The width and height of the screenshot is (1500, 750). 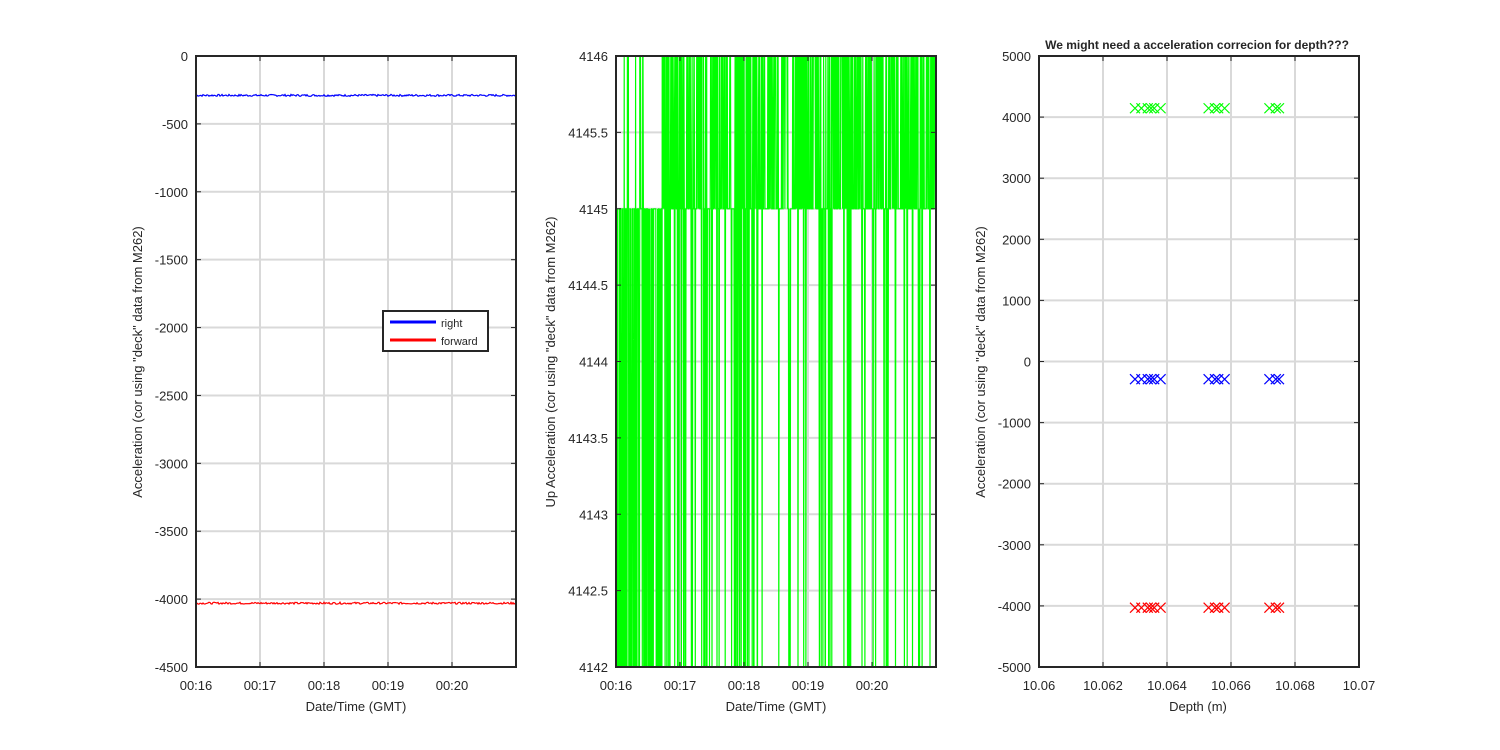 What do you see at coordinates (1039, 685) in the screenshot?
I see `x-tick-label: 10.06` at bounding box center [1039, 685].